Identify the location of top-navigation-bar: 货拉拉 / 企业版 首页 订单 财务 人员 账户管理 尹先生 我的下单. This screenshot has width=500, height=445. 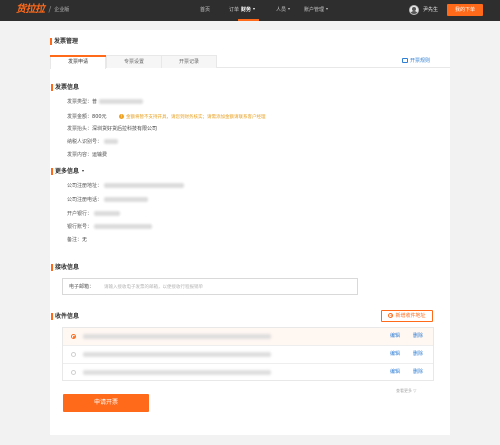
(250, 10).